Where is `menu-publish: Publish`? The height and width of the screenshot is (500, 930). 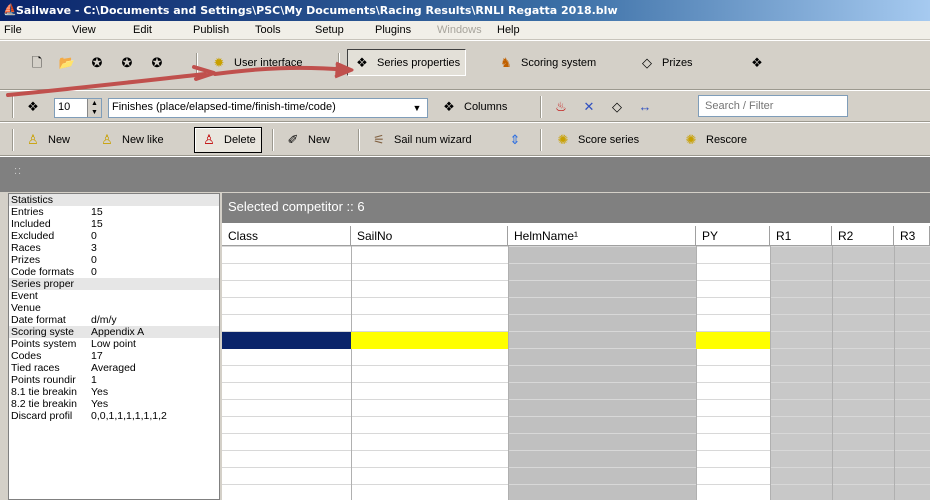 menu-publish: Publish is located at coordinates (211, 30).